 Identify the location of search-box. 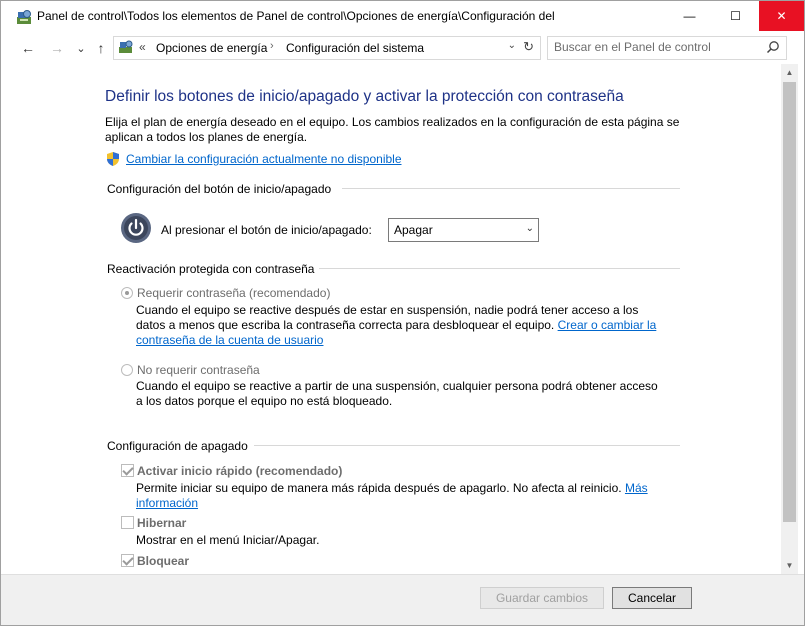
(667, 48).